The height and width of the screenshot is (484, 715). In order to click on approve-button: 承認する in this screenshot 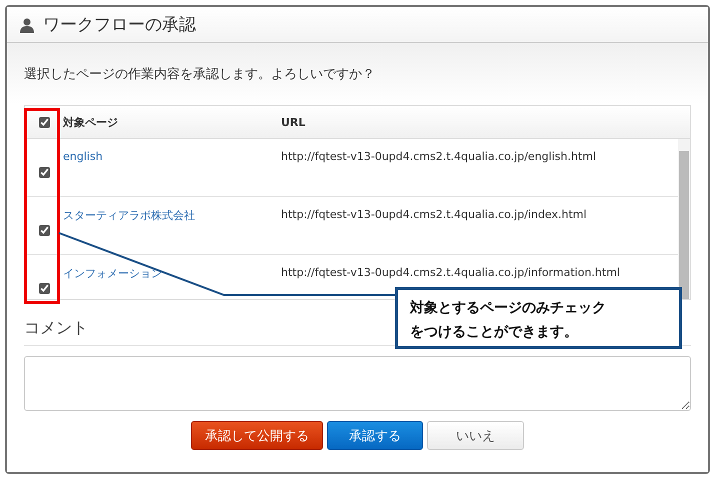, I will do `click(375, 435)`.